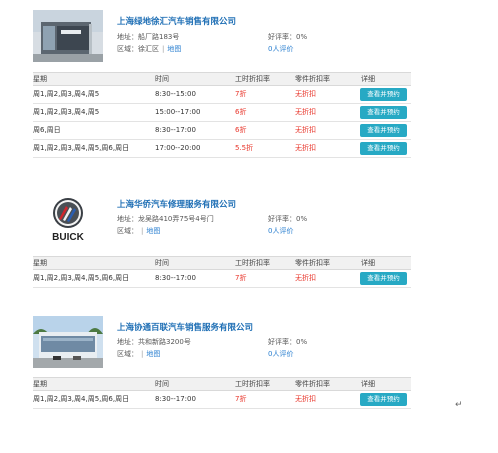  I want to click on table-row: 周1,周2,周3,周4,周5 15:00--17:00 6折 无折扣 查看并预约, so click(222, 113).